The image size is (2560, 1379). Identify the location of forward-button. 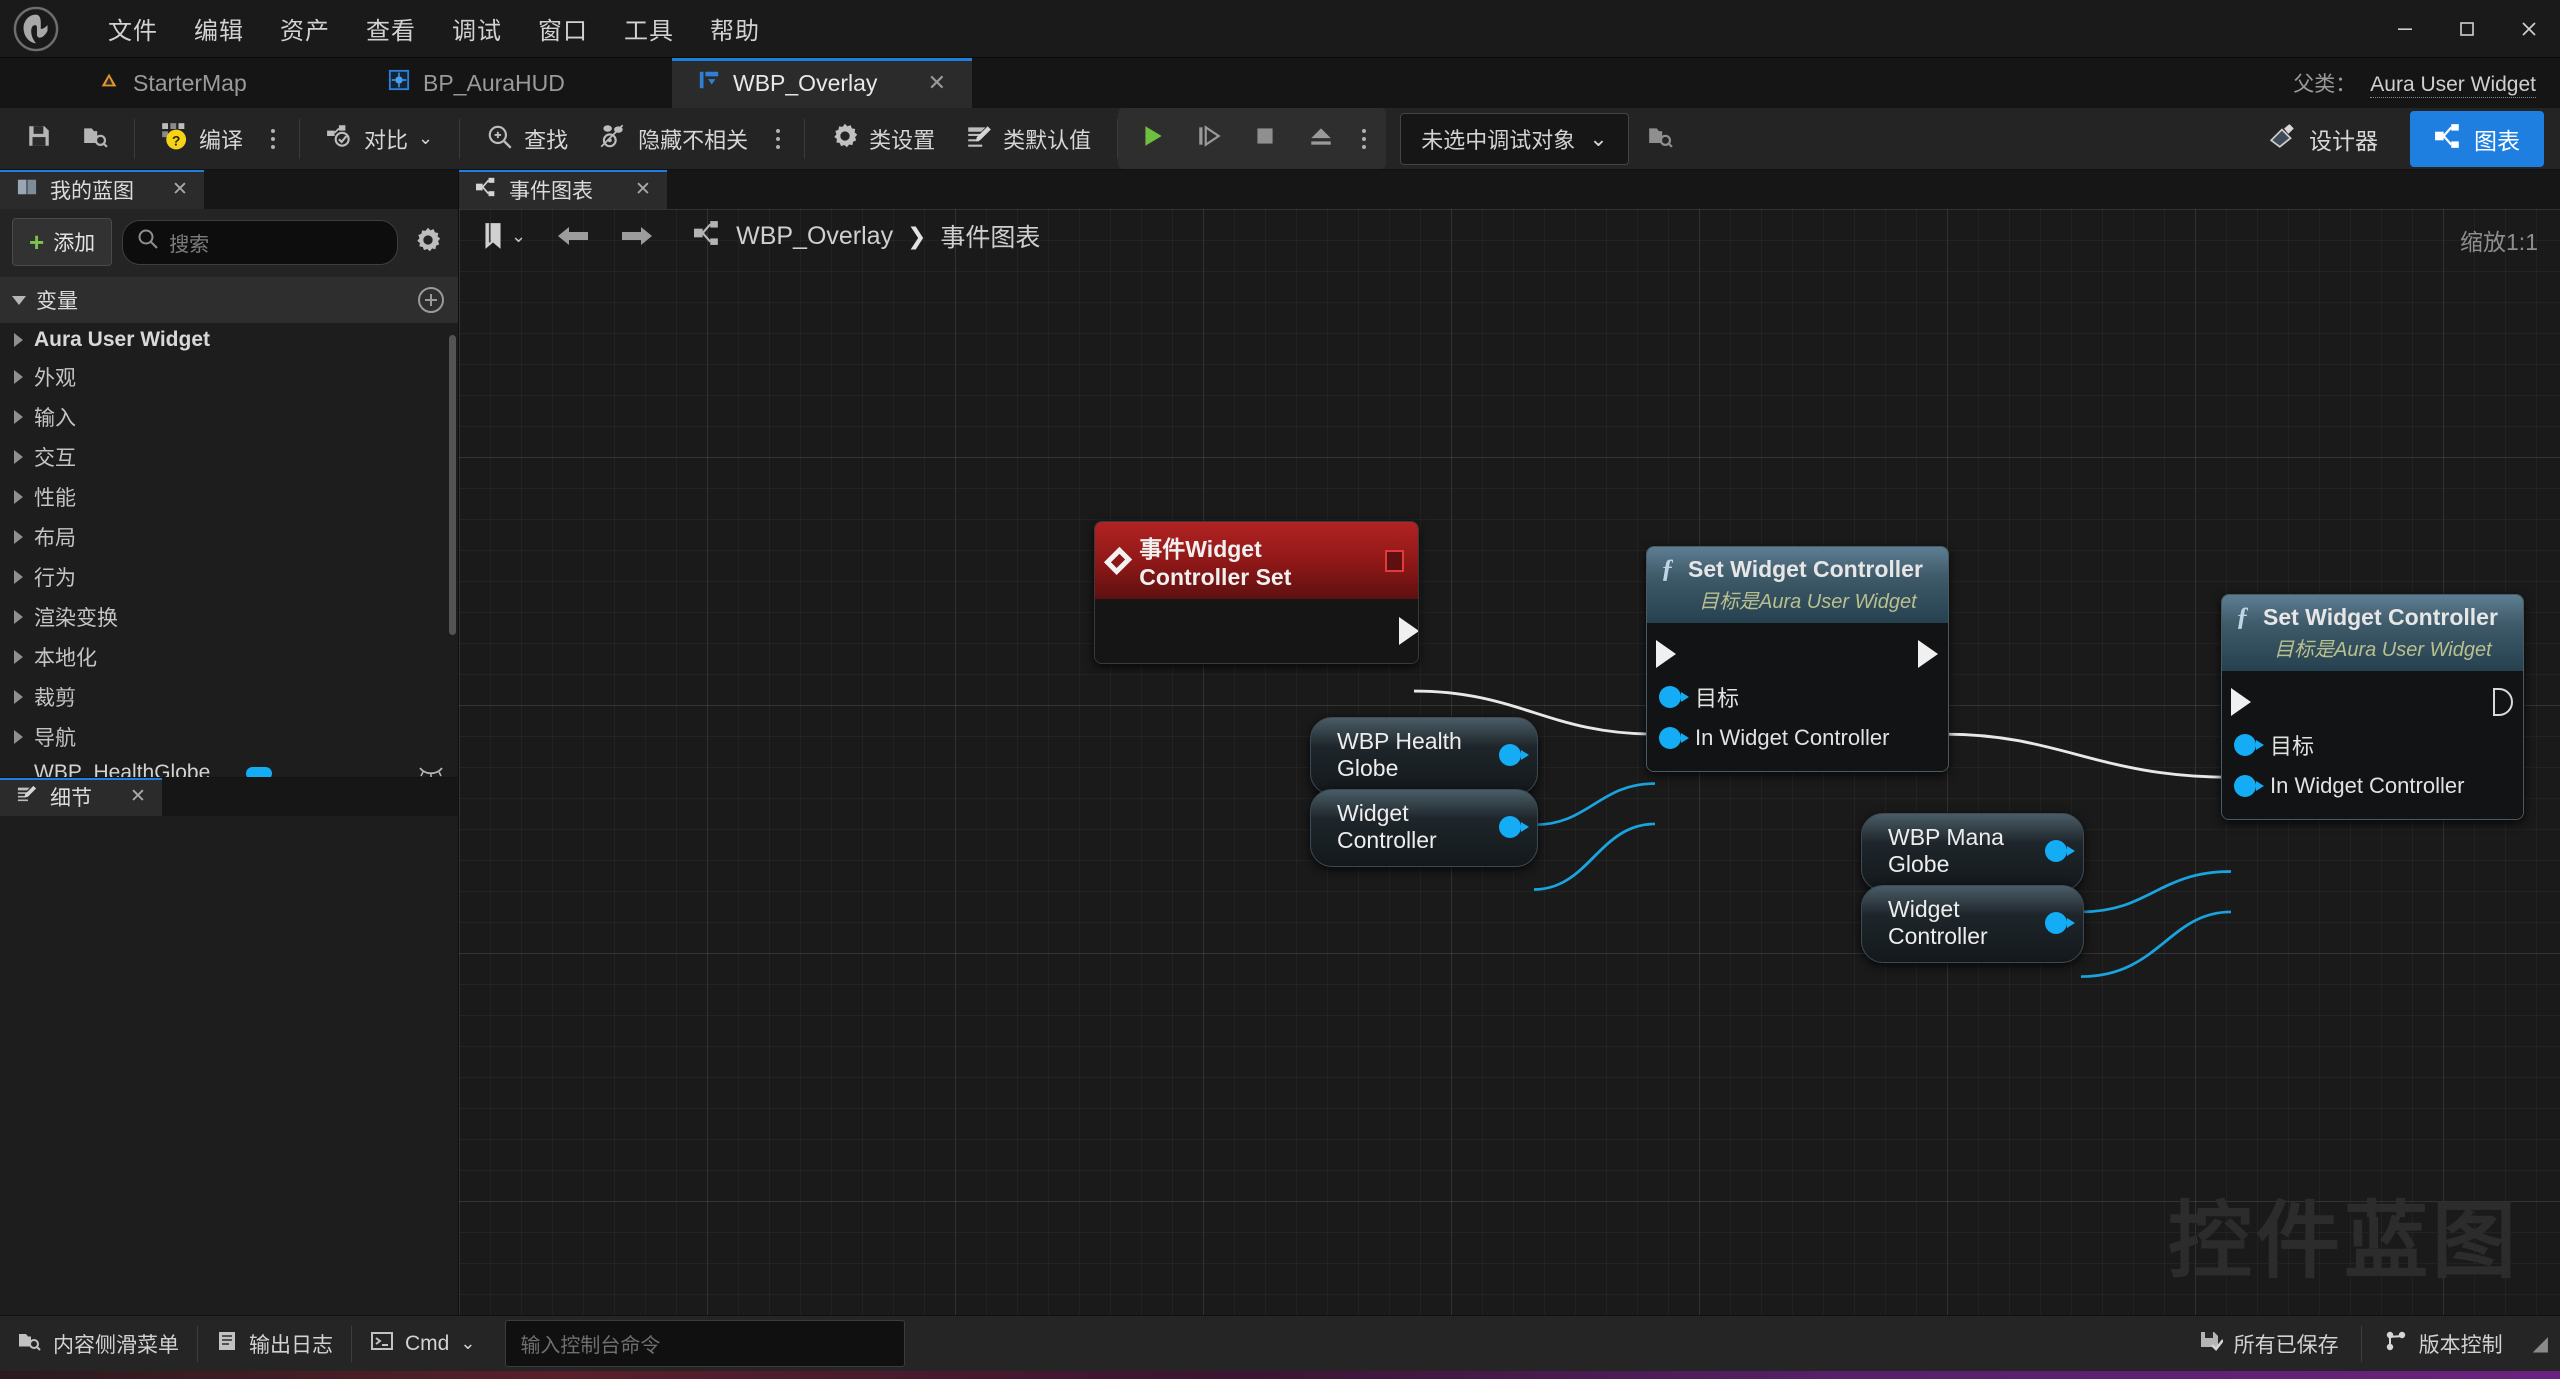
(637, 236).